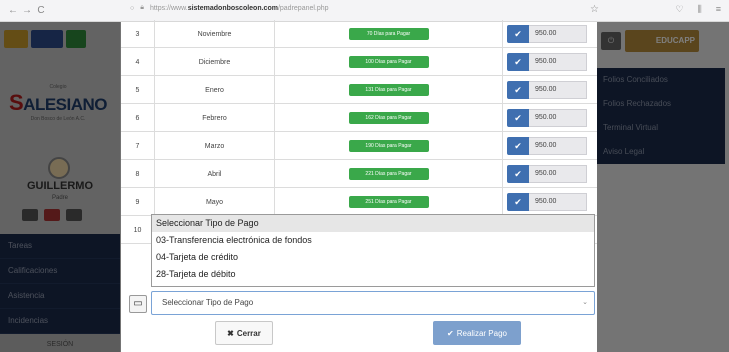 The height and width of the screenshot is (352, 729). I want to click on month-cell: Noviembre, so click(215, 34).